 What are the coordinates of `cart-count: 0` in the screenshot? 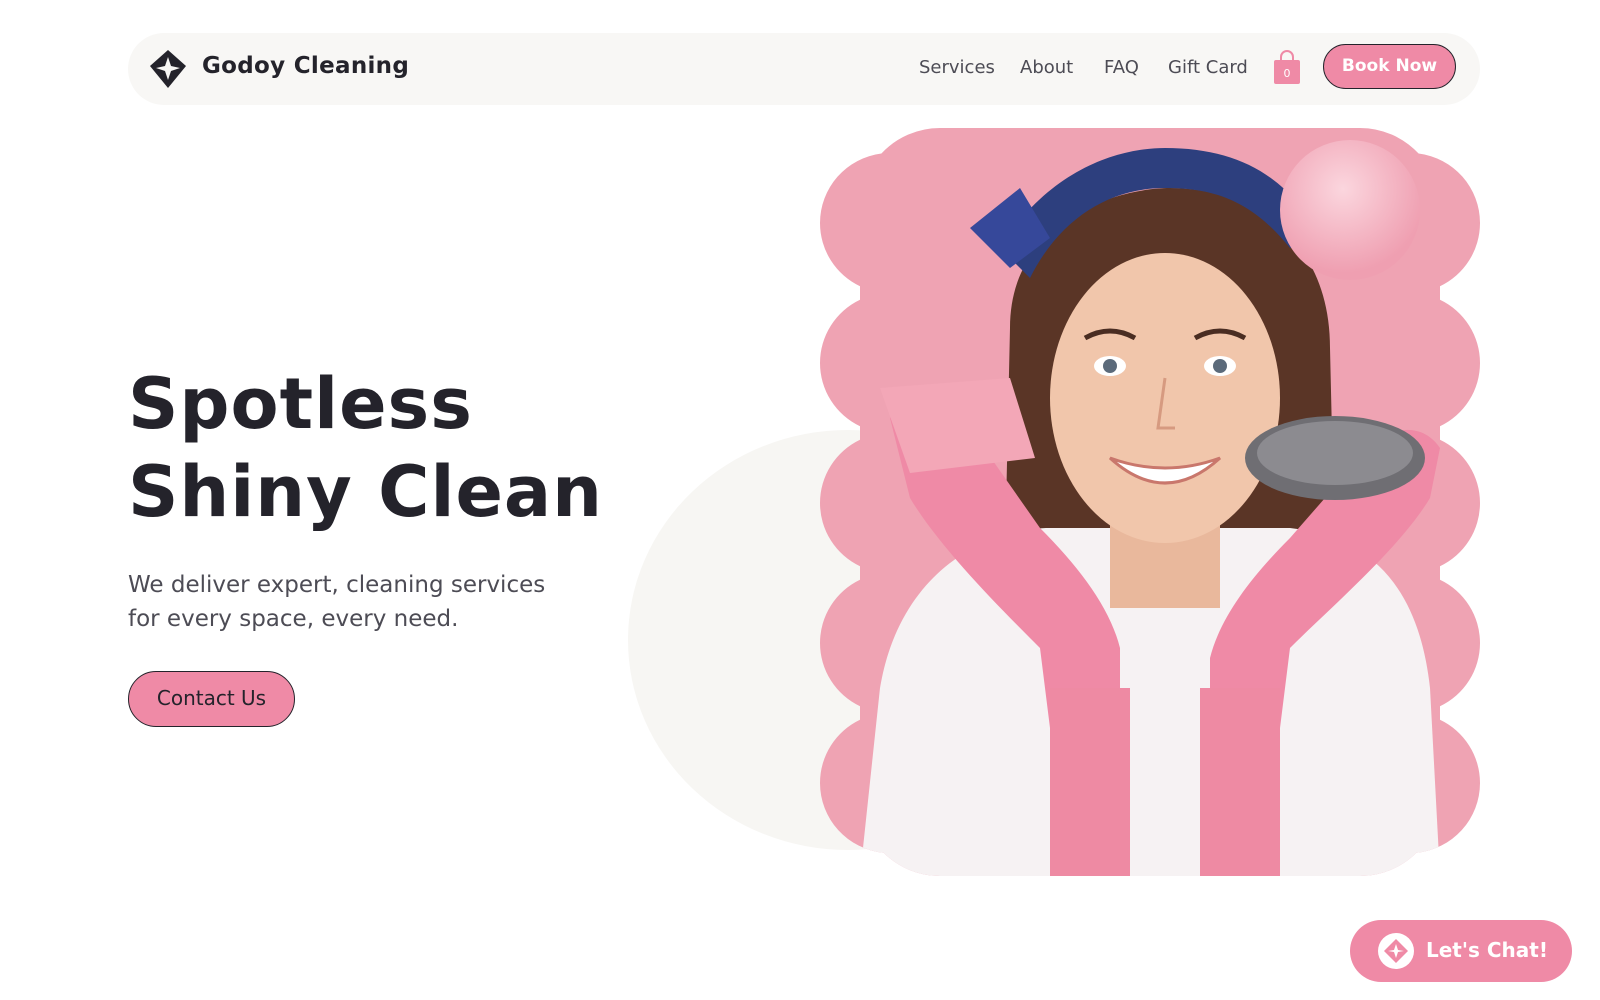 It's located at (1287, 73).